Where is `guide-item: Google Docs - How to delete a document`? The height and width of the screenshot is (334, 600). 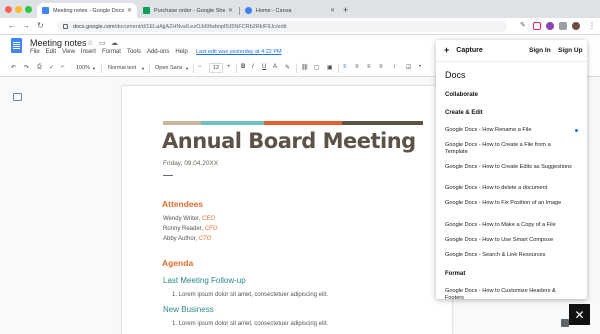
guide-item: Google Docs - How to delete a document is located at coordinates (509, 188).